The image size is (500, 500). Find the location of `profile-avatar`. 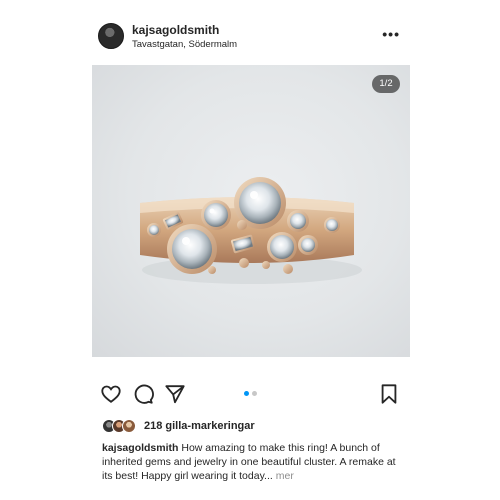

profile-avatar is located at coordinates (111, 36).